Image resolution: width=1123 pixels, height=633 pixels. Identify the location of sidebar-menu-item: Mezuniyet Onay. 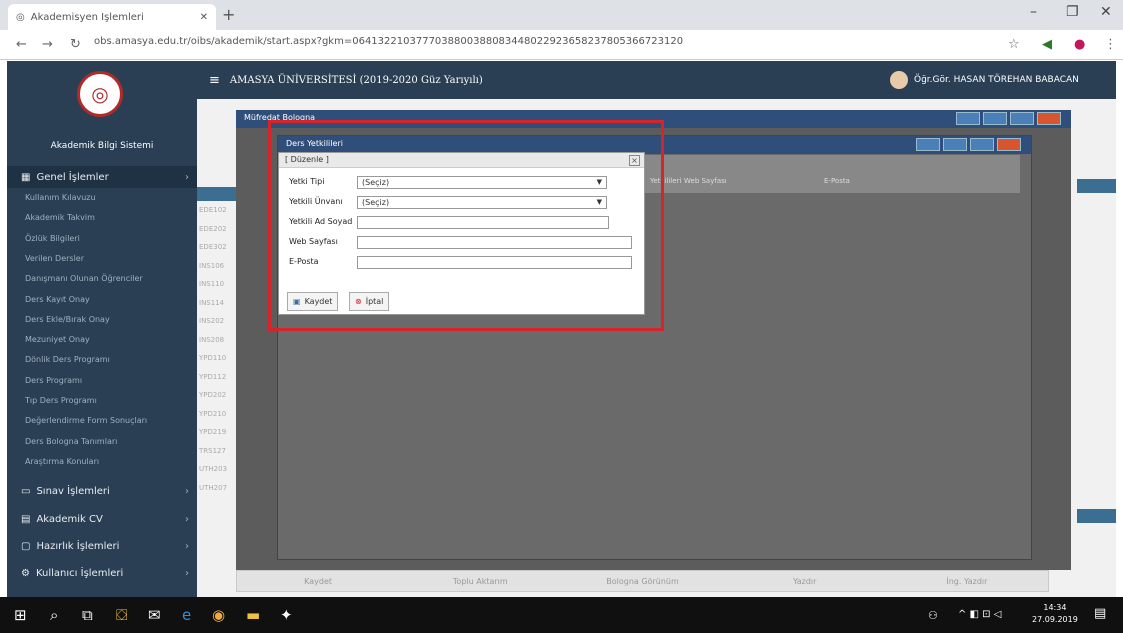
(57, 339).